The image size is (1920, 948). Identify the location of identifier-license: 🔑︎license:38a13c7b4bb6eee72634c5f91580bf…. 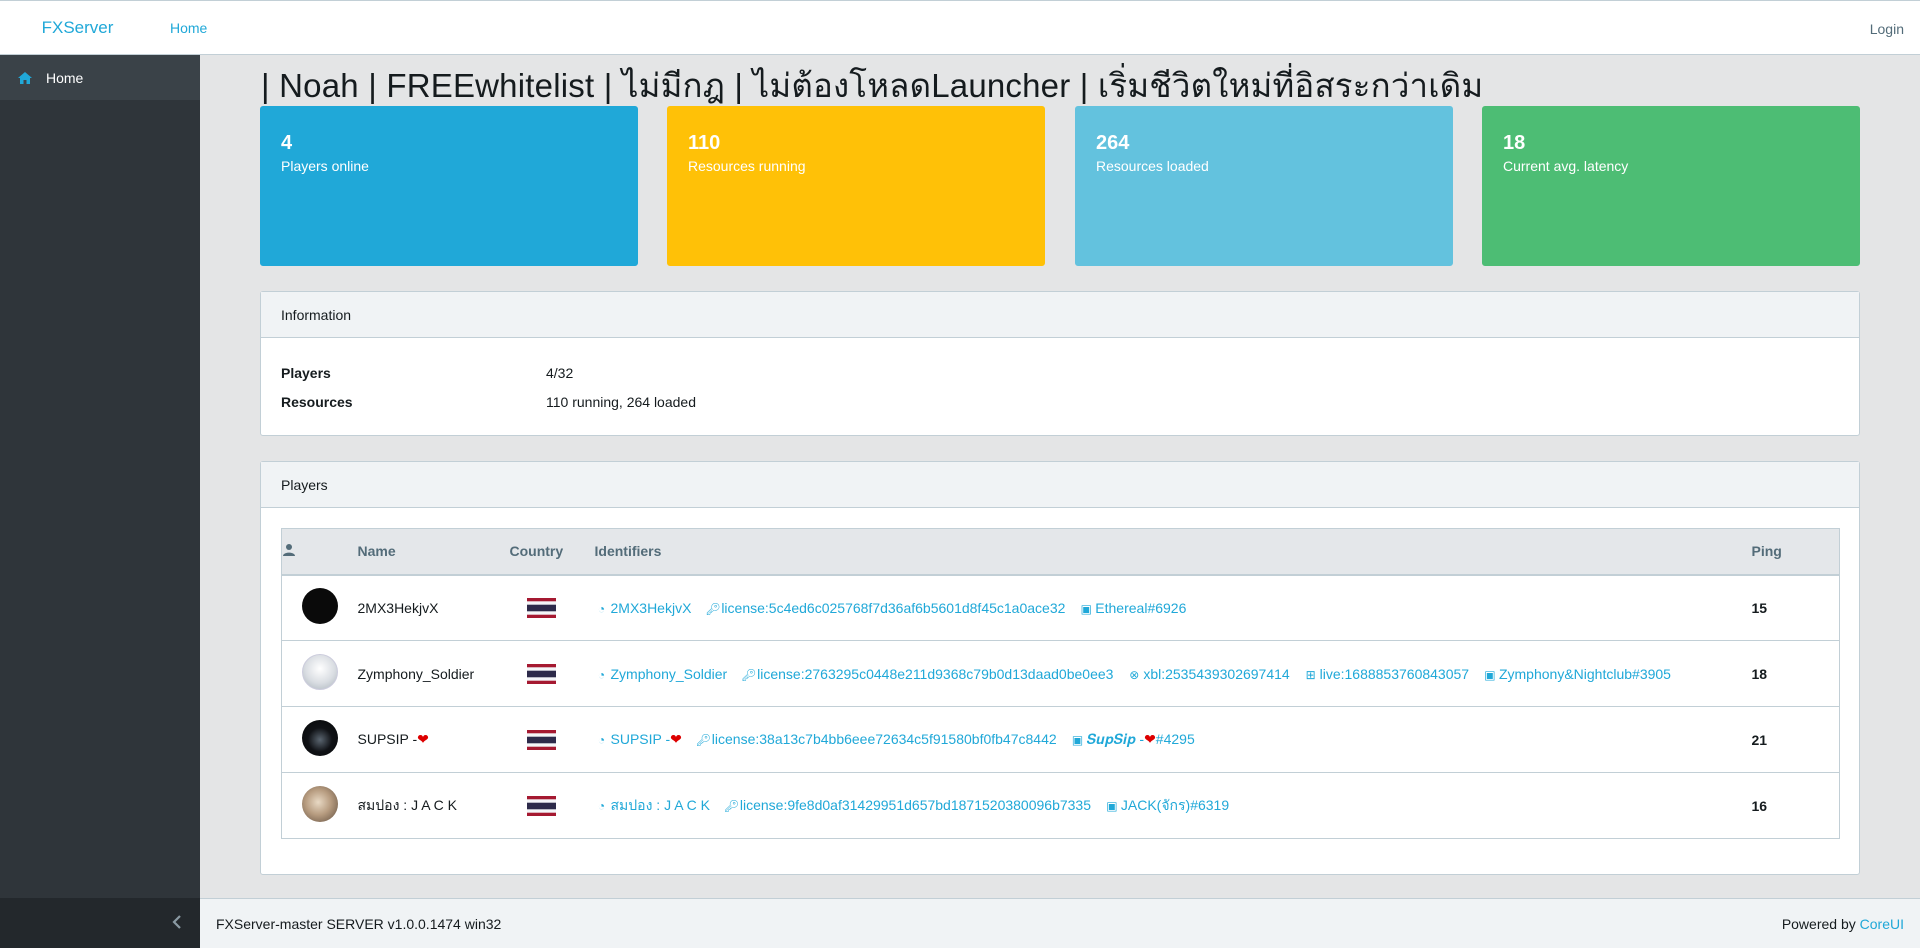
(876, 739).